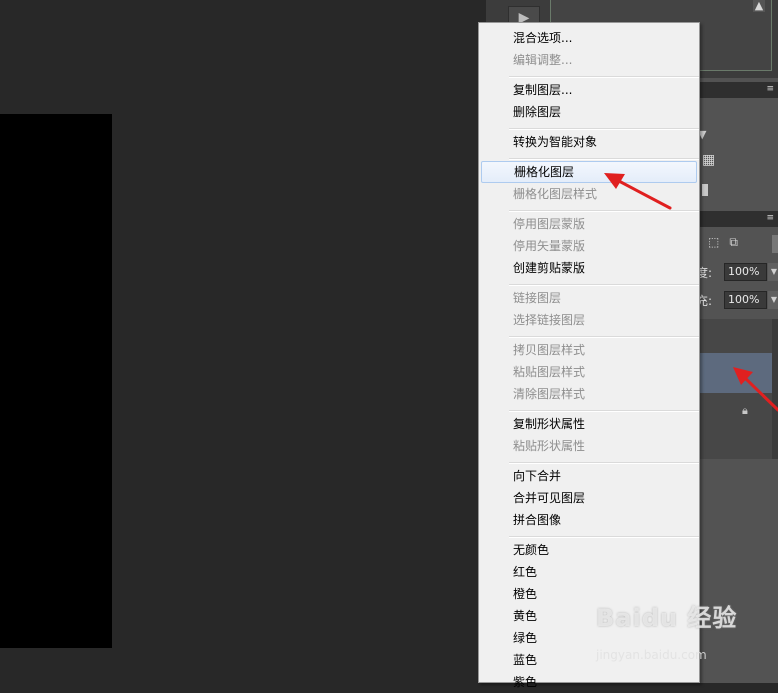 This screenshot has width=778, height=693. I want to click on smart-object-icon: ⧉, so click(733, 242).